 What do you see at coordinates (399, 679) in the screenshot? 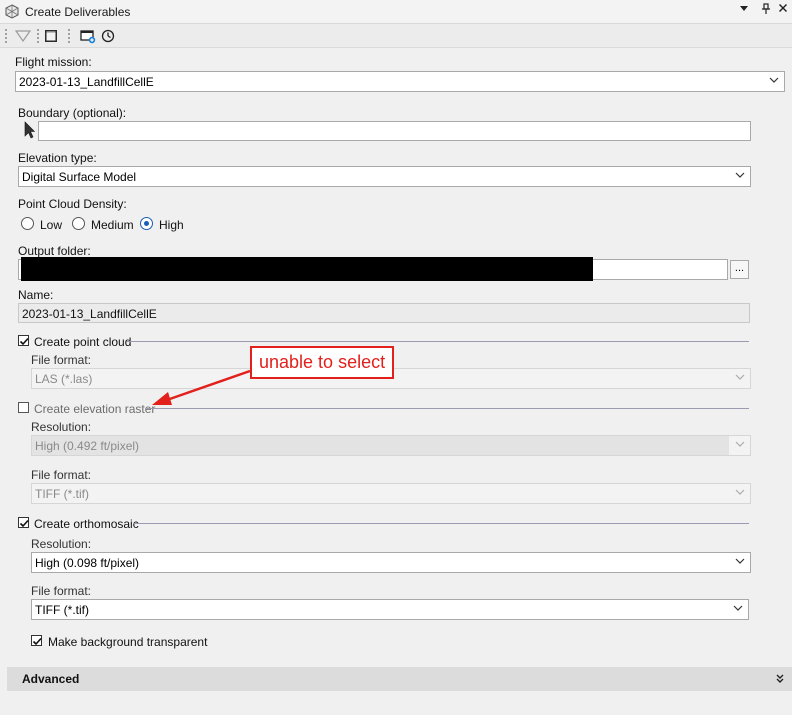
I see `advanced-section-header: Advanced` at bounding box center [399, 679].